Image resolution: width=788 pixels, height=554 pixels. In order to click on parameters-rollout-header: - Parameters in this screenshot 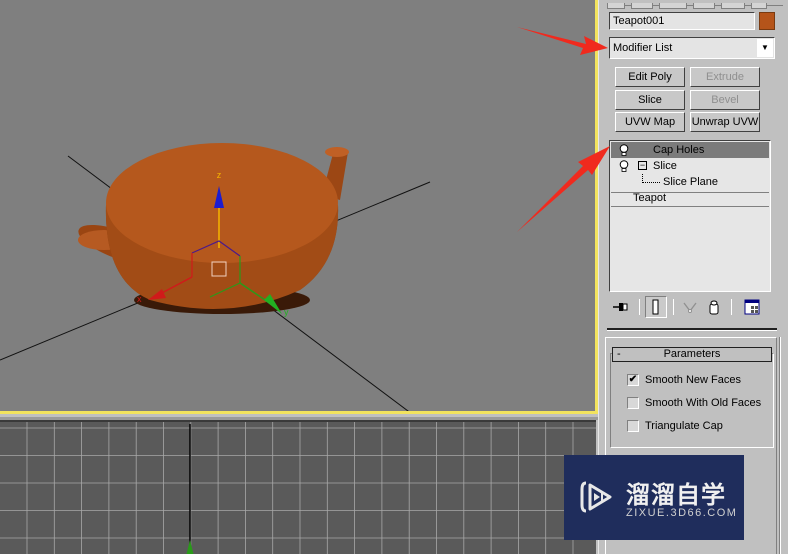, I will do `click(692, 354)`.